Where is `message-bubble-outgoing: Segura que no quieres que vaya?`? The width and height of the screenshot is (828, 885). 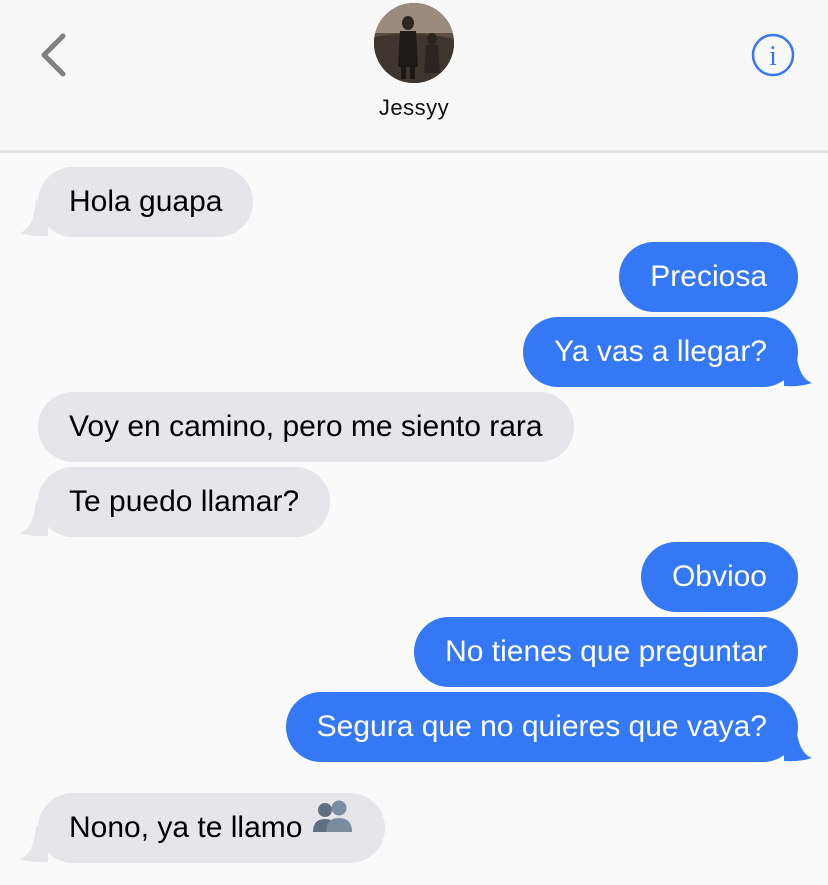
message-bubble-outgoing: Segura que no quieres que vaya? is located at coordinates (541, 727).